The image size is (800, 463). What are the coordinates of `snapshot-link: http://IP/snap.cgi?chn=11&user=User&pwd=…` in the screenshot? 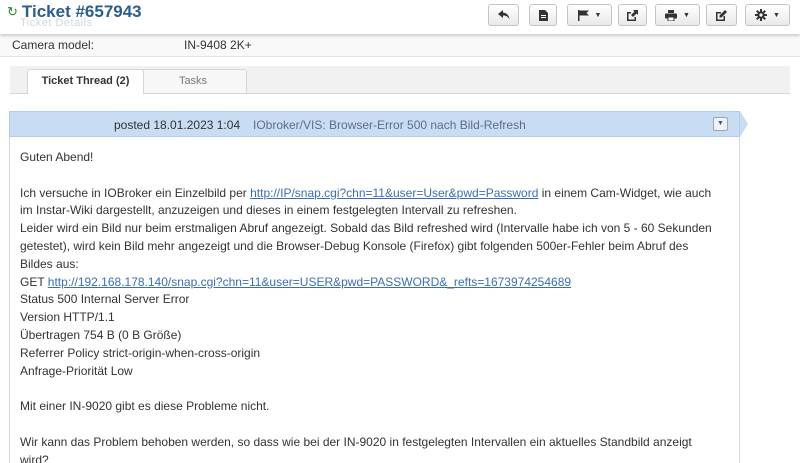 It's located at (394, 193).